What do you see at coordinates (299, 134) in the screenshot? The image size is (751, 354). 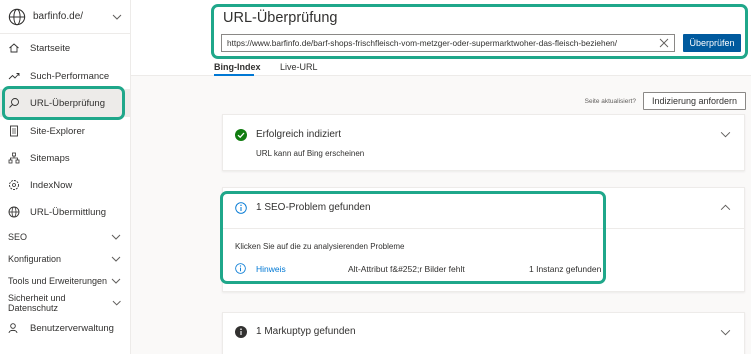 I see `card-title: Erfolgreich indiziert` at bounding box center [299, 134].